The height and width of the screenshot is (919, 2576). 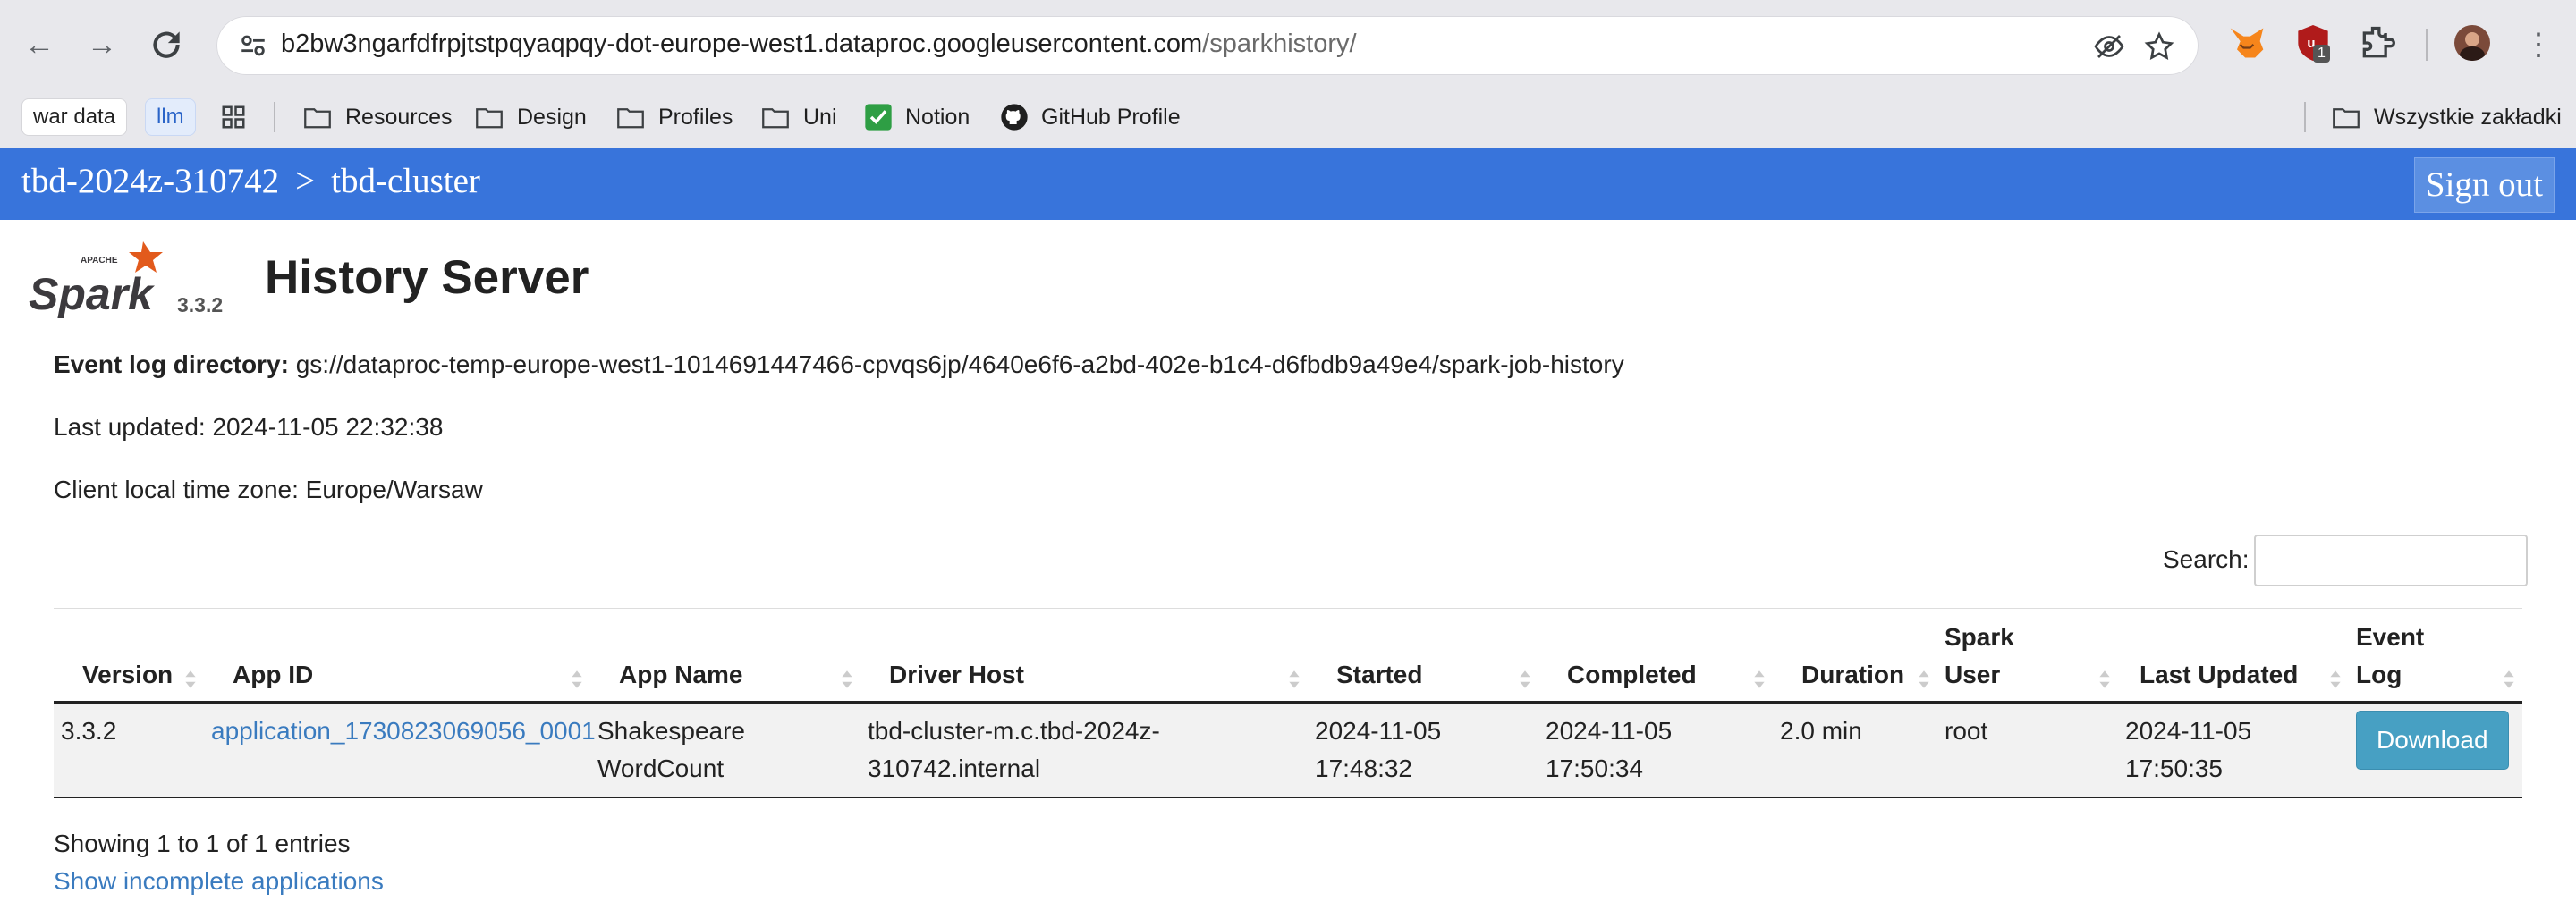 I want to click on column-header-version: Version, so click(x=129, y=658).